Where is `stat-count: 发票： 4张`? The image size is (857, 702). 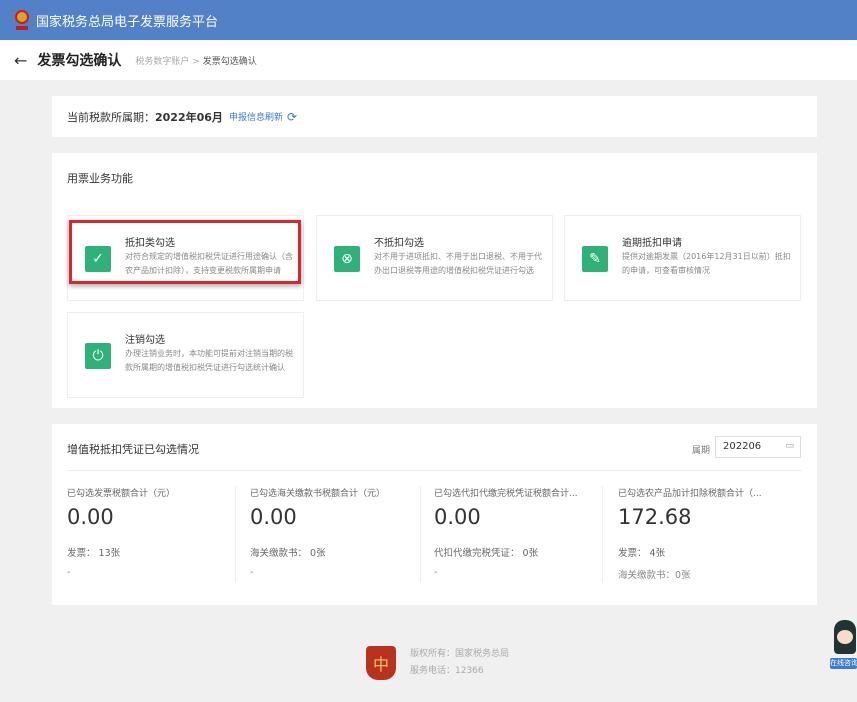
stat-count: 发票： 4张 is located at coordinates (642, 553).